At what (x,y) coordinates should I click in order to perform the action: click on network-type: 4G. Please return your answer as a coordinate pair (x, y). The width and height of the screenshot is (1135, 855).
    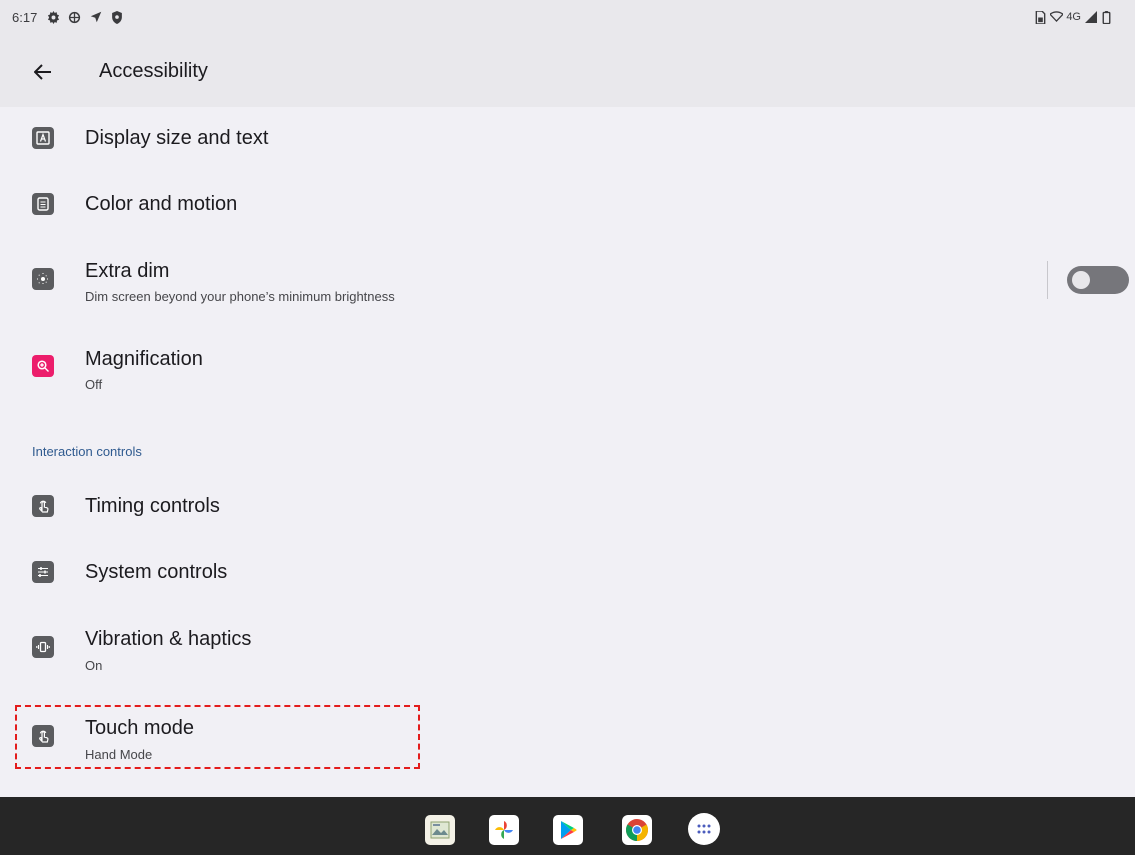
    Looking at the image, I should click on (1073, 17).